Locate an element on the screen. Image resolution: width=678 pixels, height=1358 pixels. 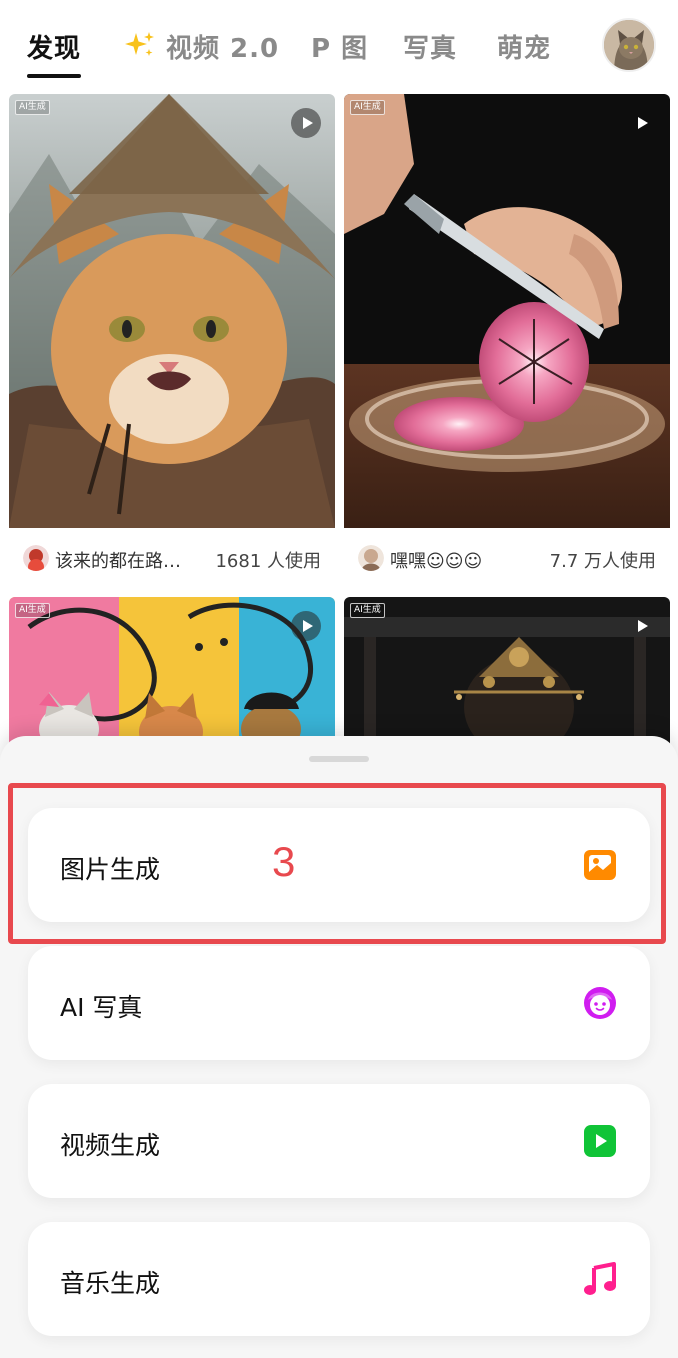
usage-count: 1681 人使用 is located at coordinates (268, 561).